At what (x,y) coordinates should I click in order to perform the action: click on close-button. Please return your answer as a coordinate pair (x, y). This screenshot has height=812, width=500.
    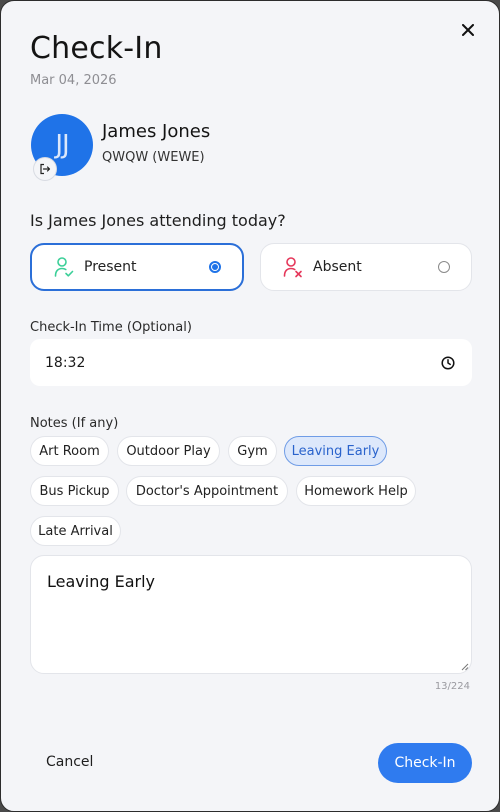
    Looking at the image, I should click on (468, 30).